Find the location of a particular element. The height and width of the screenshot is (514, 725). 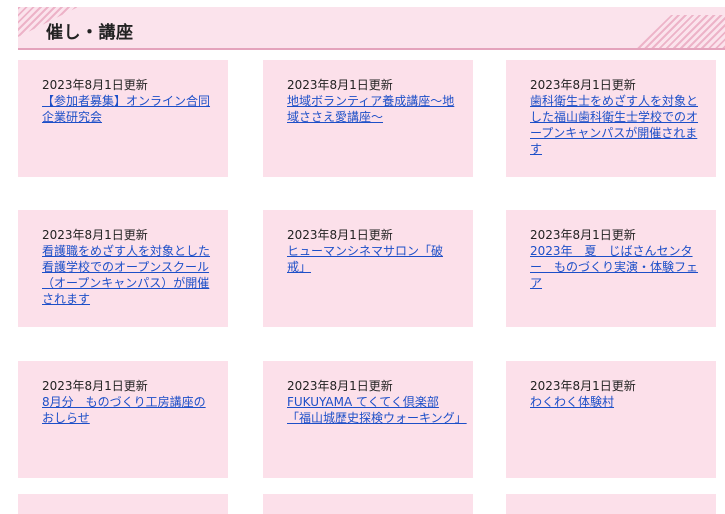

card-link: わくわく体験村 is located at coordinates (617, 402).